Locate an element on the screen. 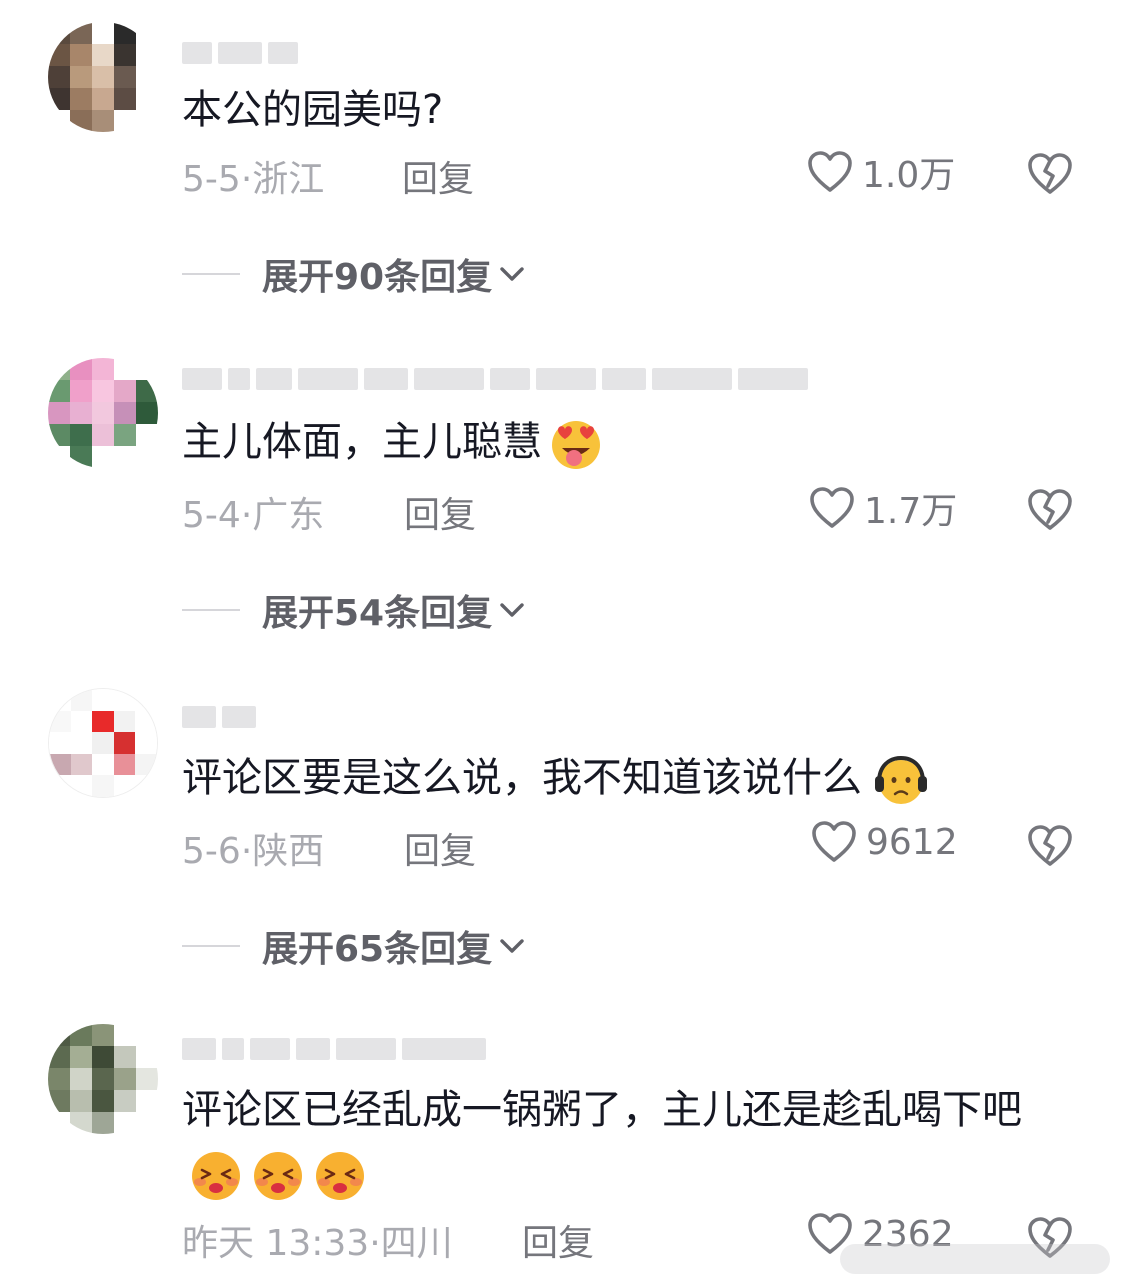 The width and height of the screenshot is (1125, 1286). comment-meta: 昨天 13:33·四川 is located at coordinates (317, 1240).